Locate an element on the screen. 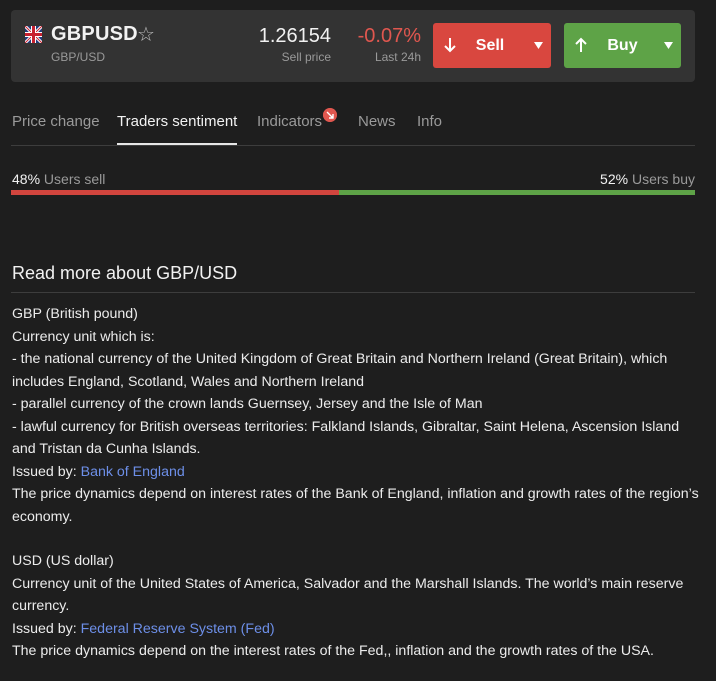  change-24h-value: -0.07% is located at coordinates (389, 36).